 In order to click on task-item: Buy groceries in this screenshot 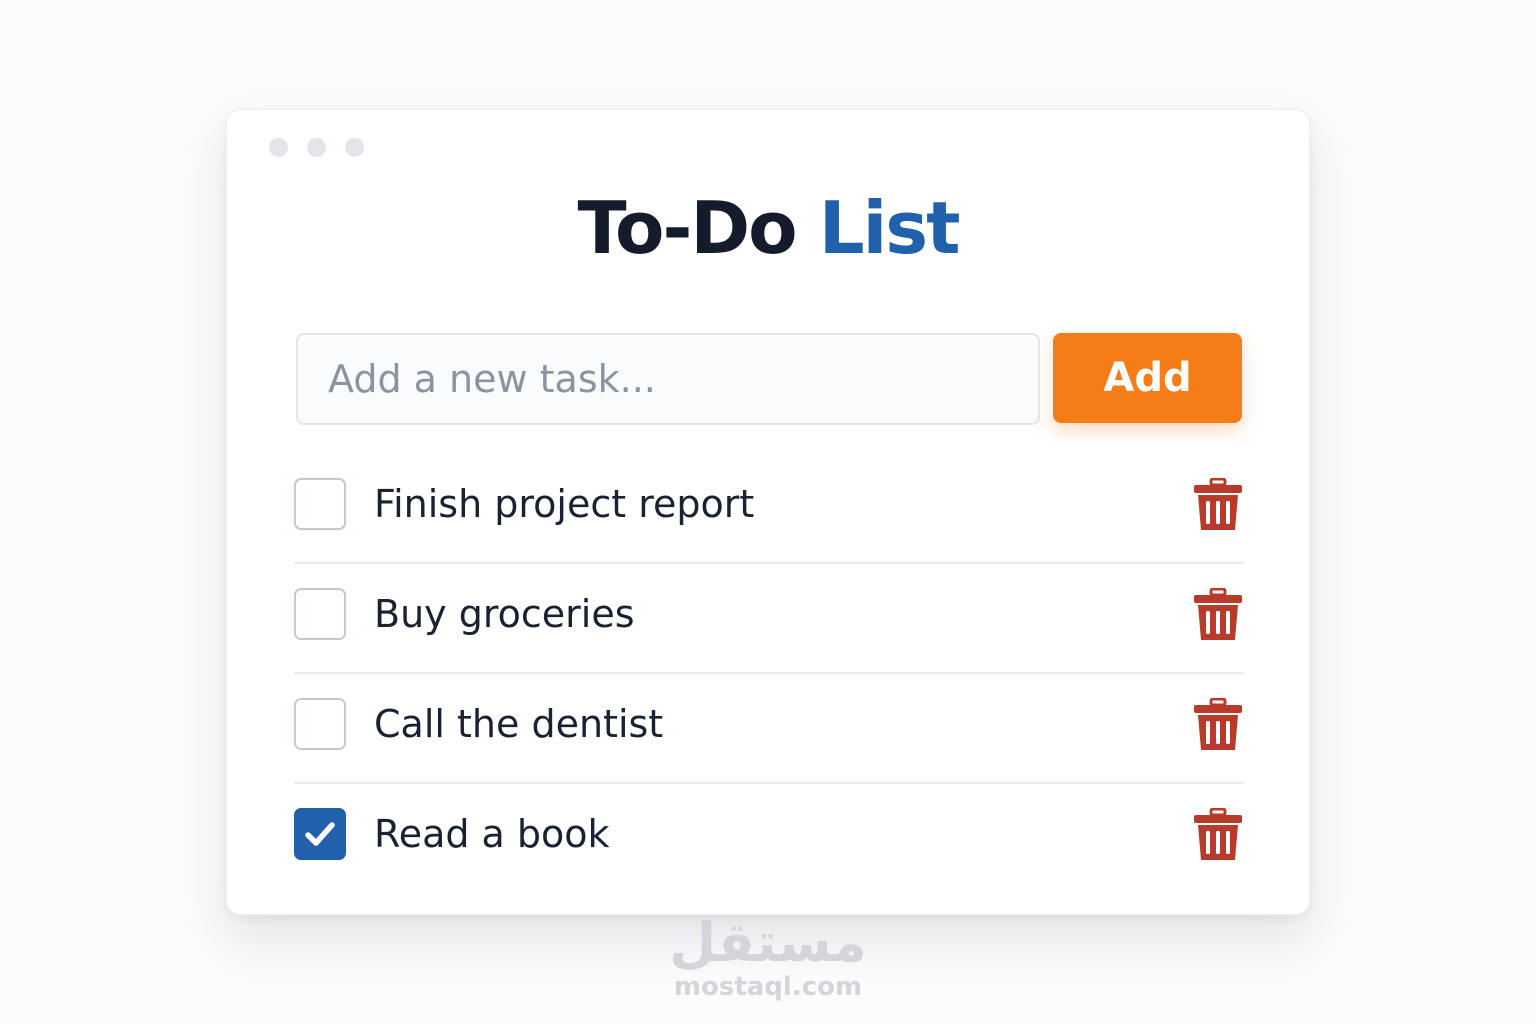, I will do `click(769, 619)`.